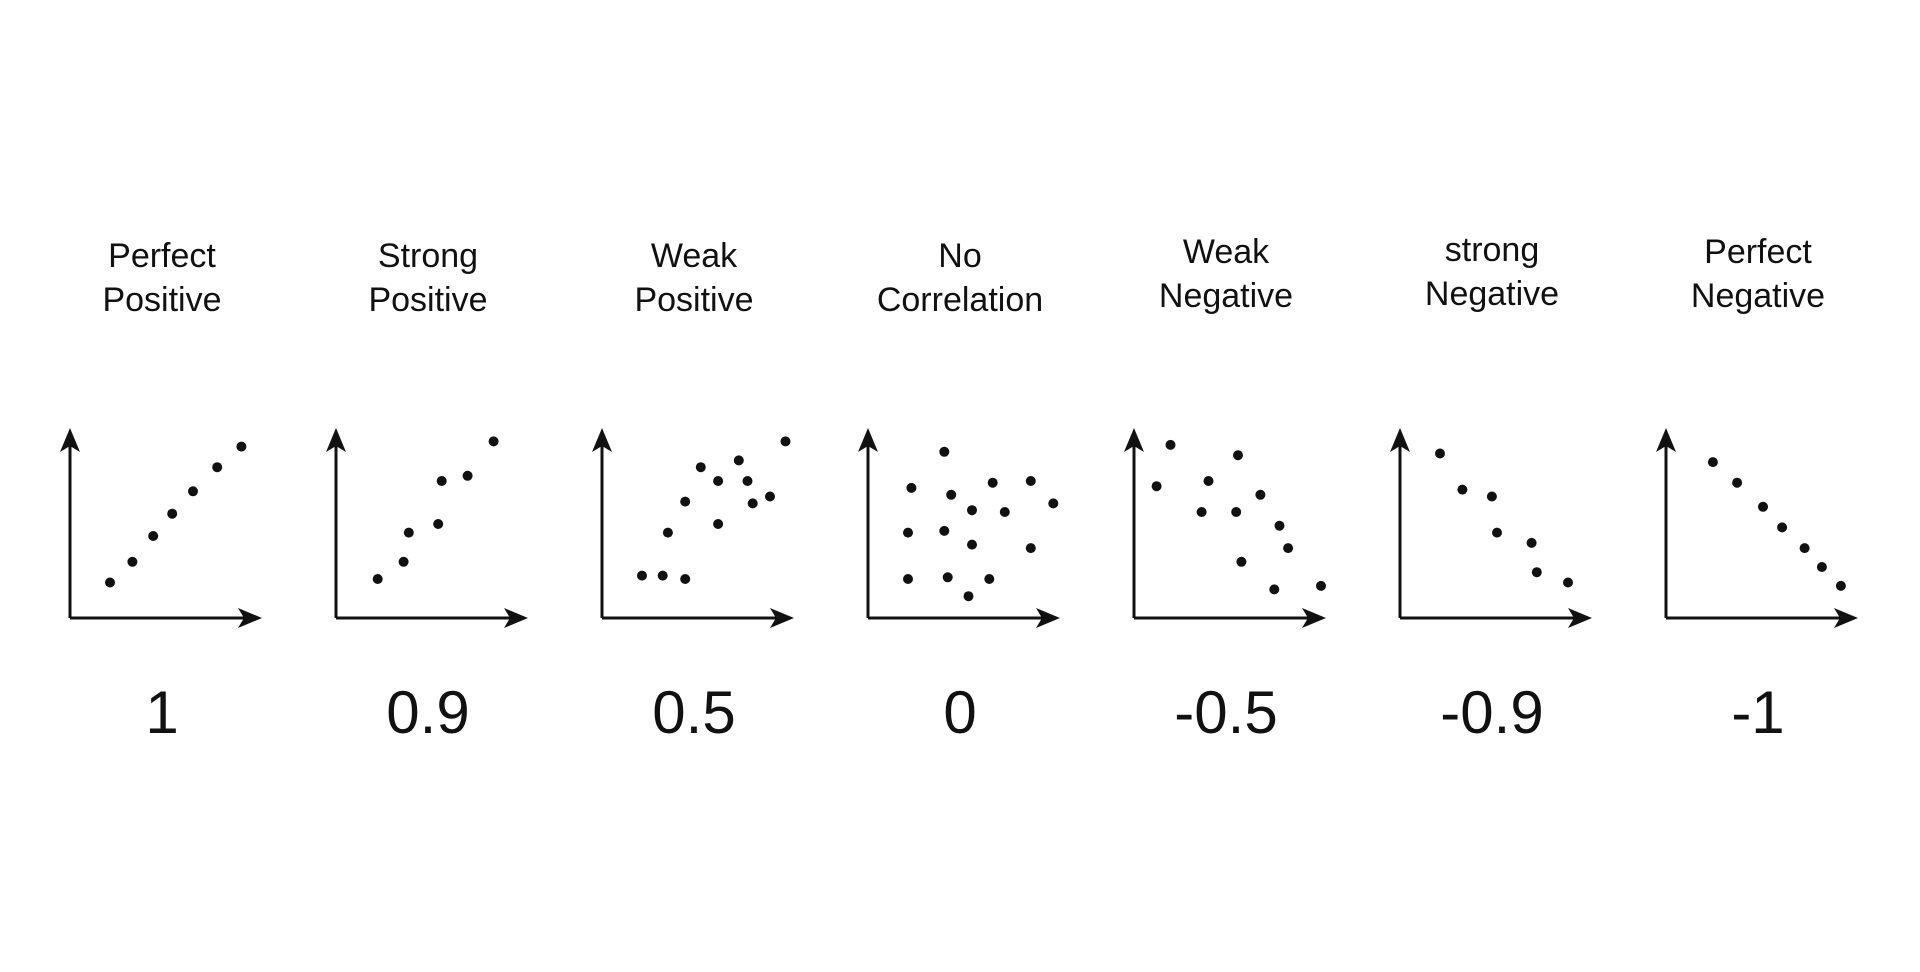 The image size is (1920, 972). I want to click on panel-weak-positive: Weak Positive 0.5, so click(694, 486).